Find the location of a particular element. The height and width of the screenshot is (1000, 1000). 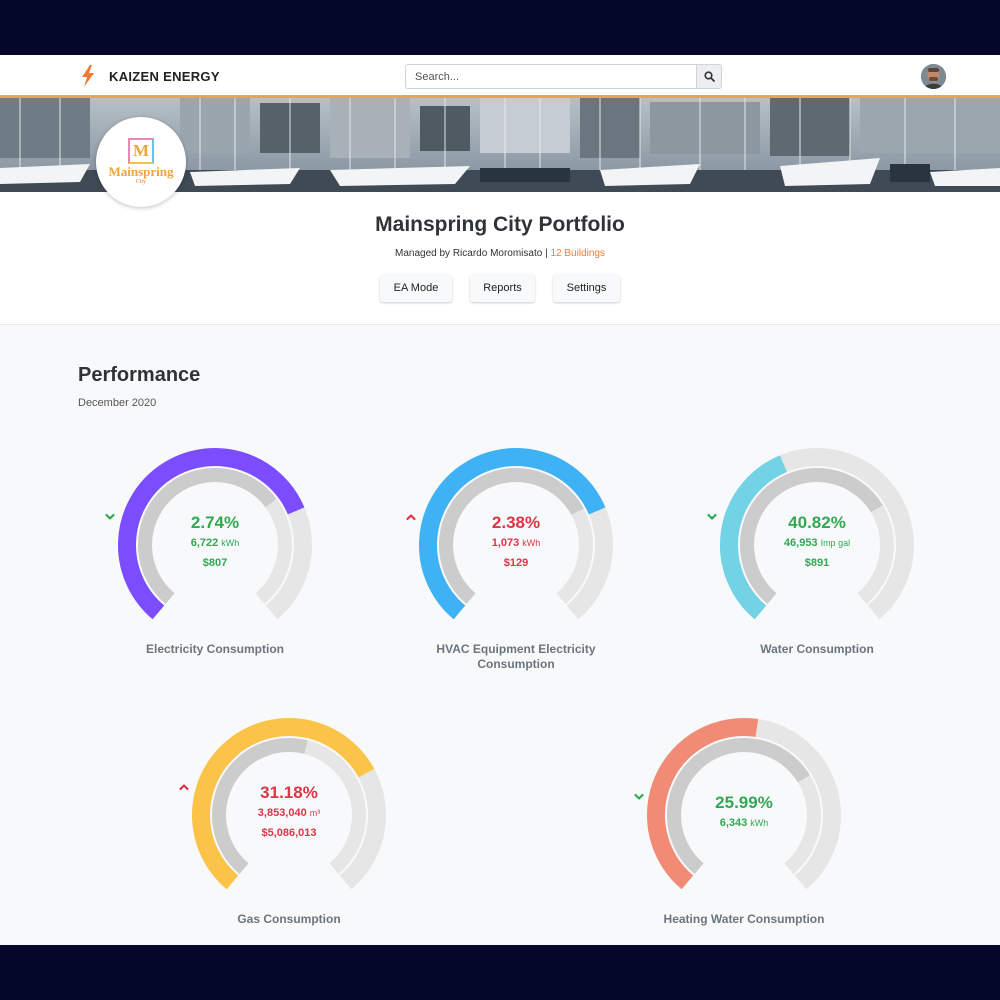

gauge-usage: 6,722 kWh is located at coordinates (215, 543).